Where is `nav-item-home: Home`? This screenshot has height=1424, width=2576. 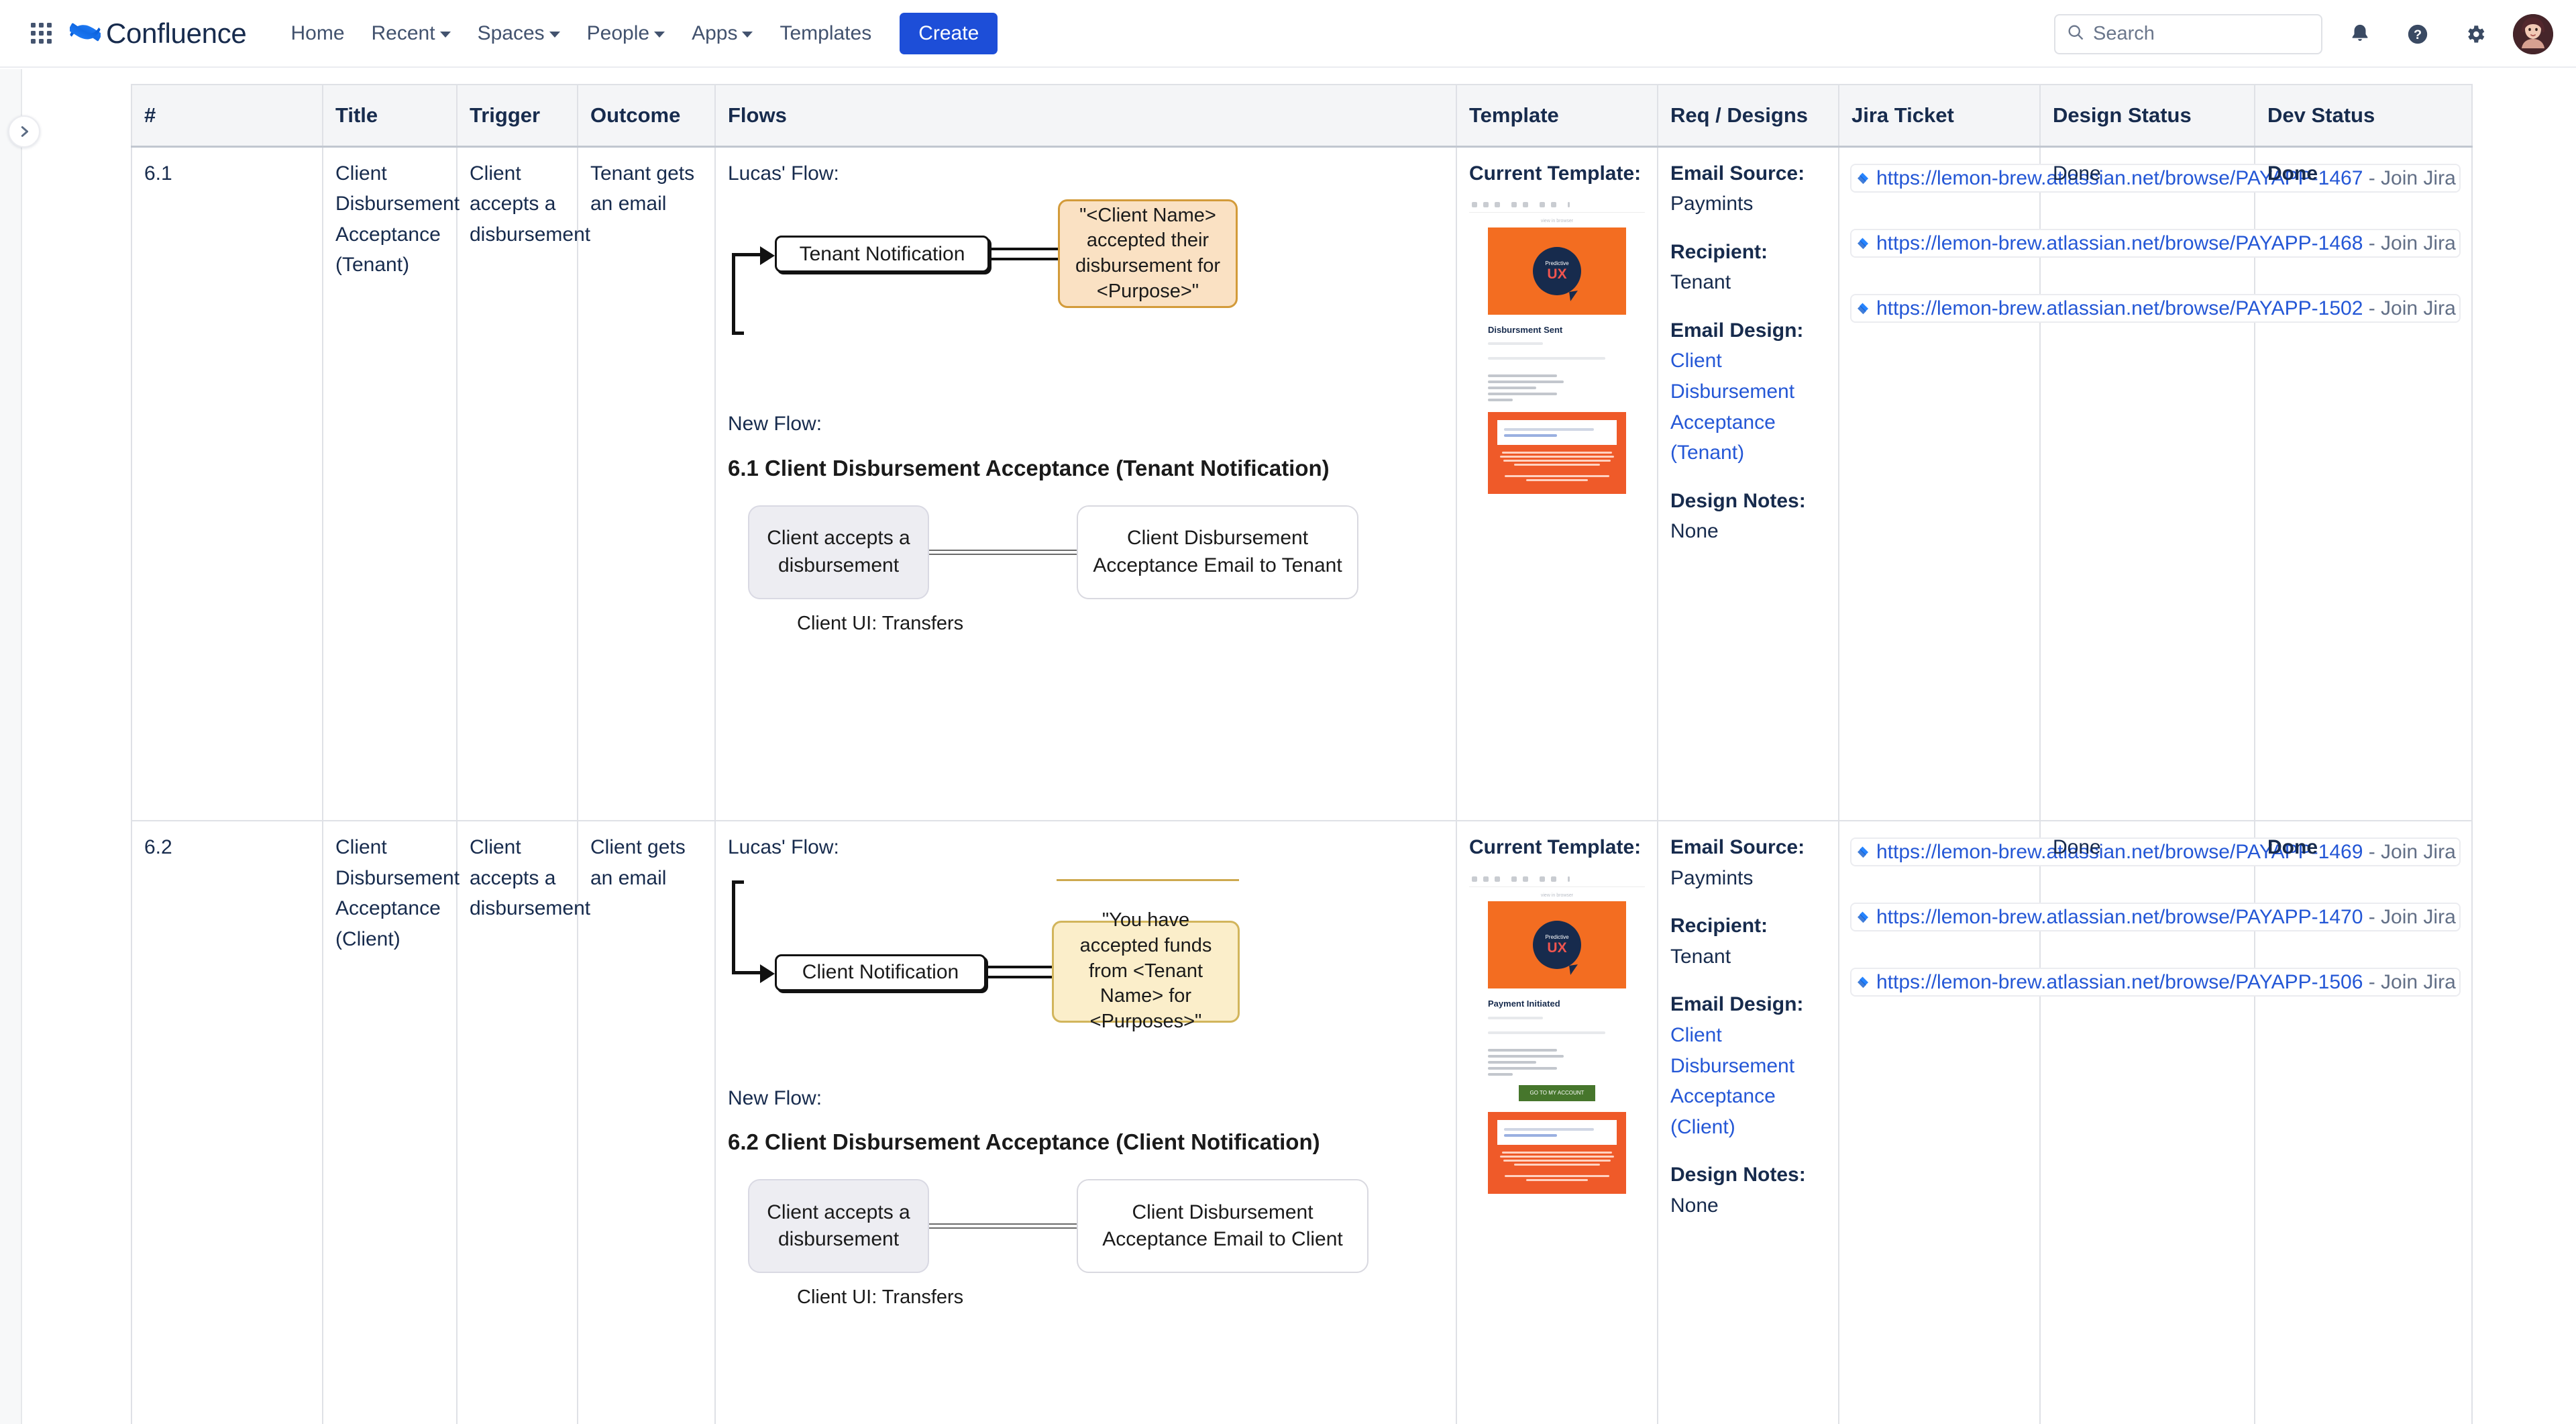
nav-item-home: Home is located at coordinates (317, 33).